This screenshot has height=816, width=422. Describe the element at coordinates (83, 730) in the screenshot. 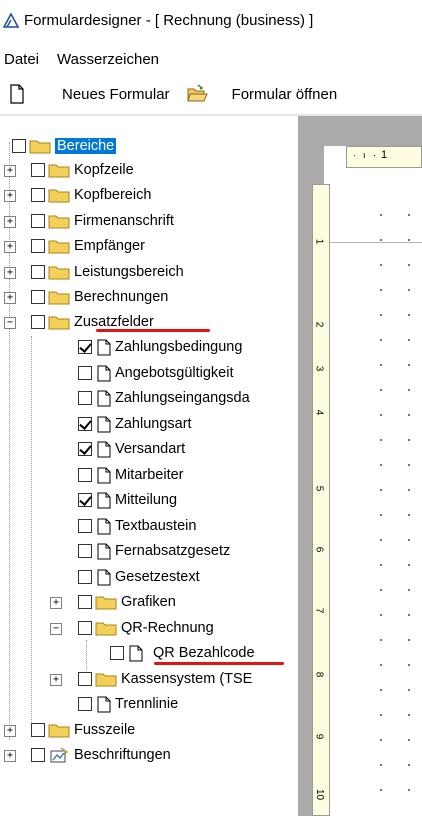

I see `tree-item-fusszeile: Fusszeile` at that location.